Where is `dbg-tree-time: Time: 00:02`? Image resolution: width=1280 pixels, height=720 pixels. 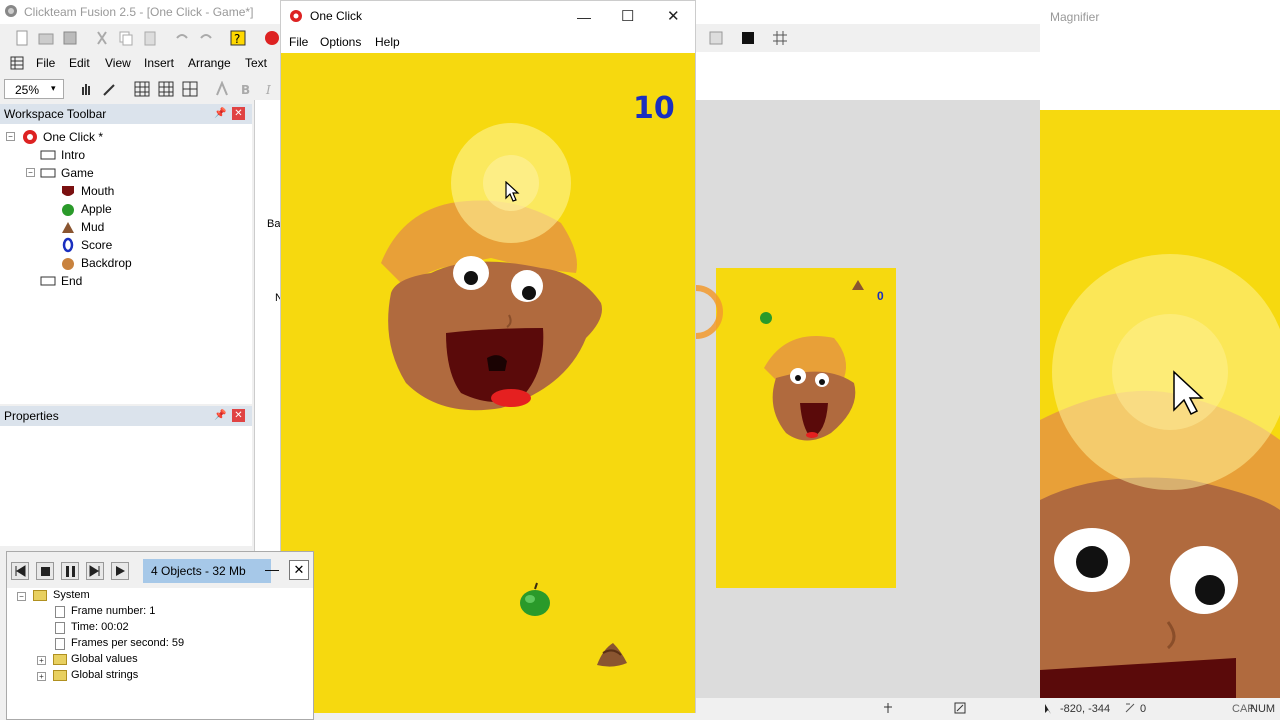 dbg-tree-time: Time: 00:02 is located at coordinates (160, 628).